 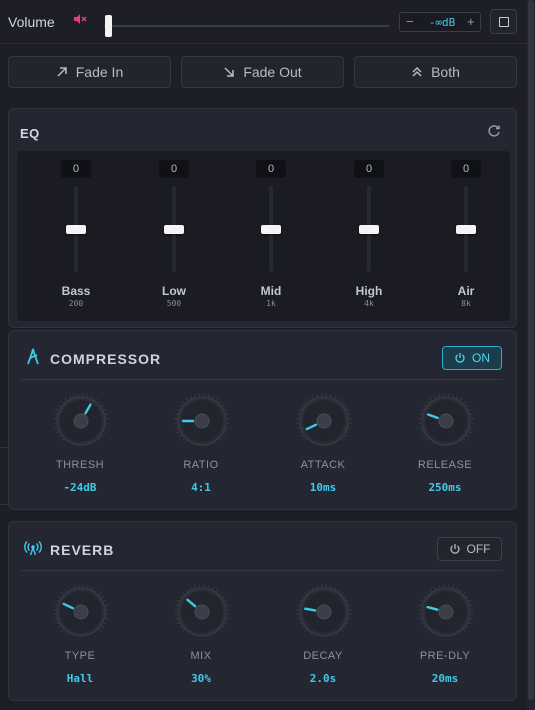 I want to click on scrollbar, so click(x=531, y=355).